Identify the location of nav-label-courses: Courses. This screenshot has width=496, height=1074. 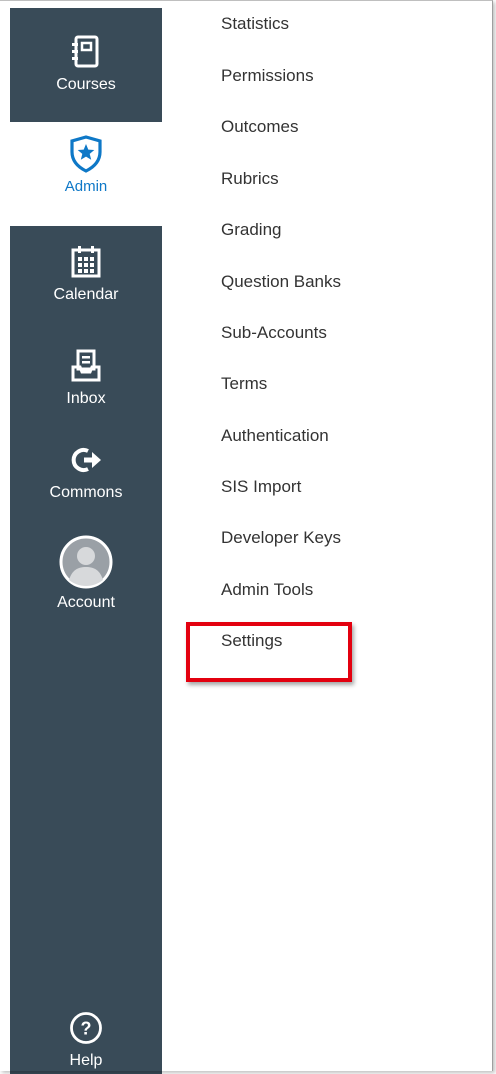
(86, 84).